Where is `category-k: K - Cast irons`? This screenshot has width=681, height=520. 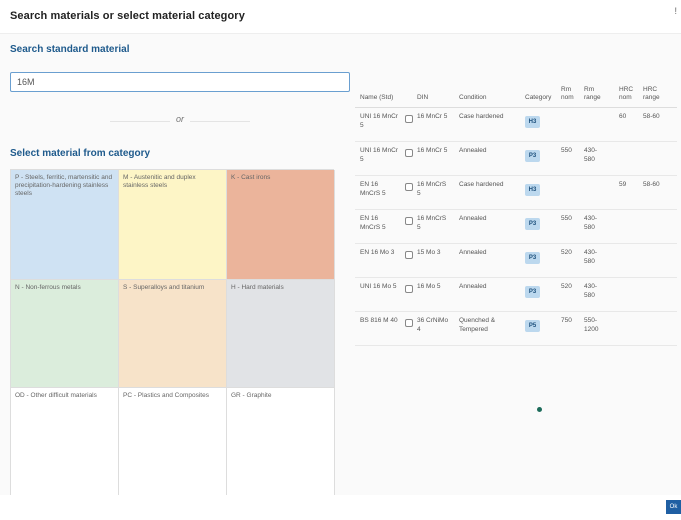 category-k: K - Cast irons is located at coordinates (281, 225).